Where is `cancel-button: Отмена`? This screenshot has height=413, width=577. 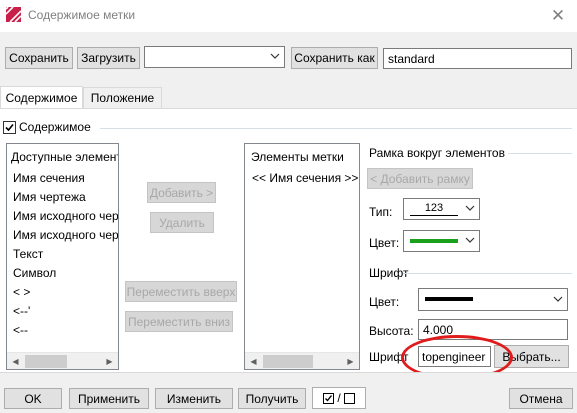
cancel-button: Отмена is located at coordinates (541, 398).